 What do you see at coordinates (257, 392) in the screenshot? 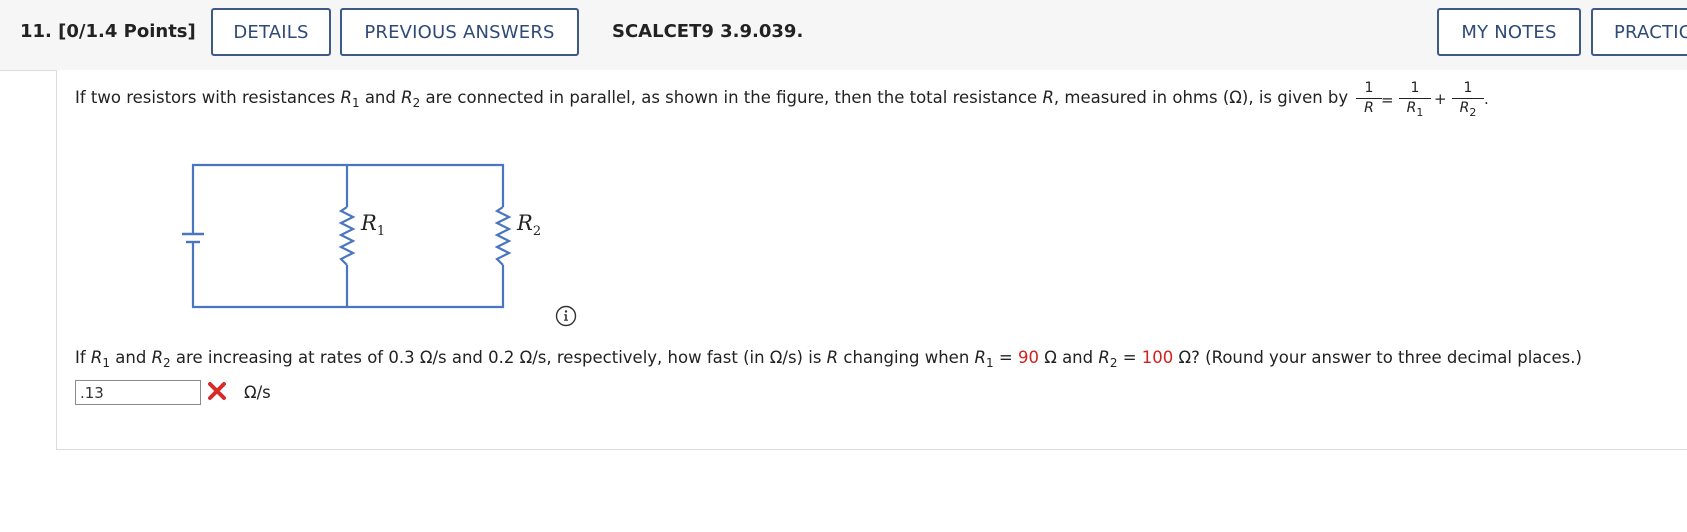
I see `answer-units: Ω/s` at bounding box center [257, 392].